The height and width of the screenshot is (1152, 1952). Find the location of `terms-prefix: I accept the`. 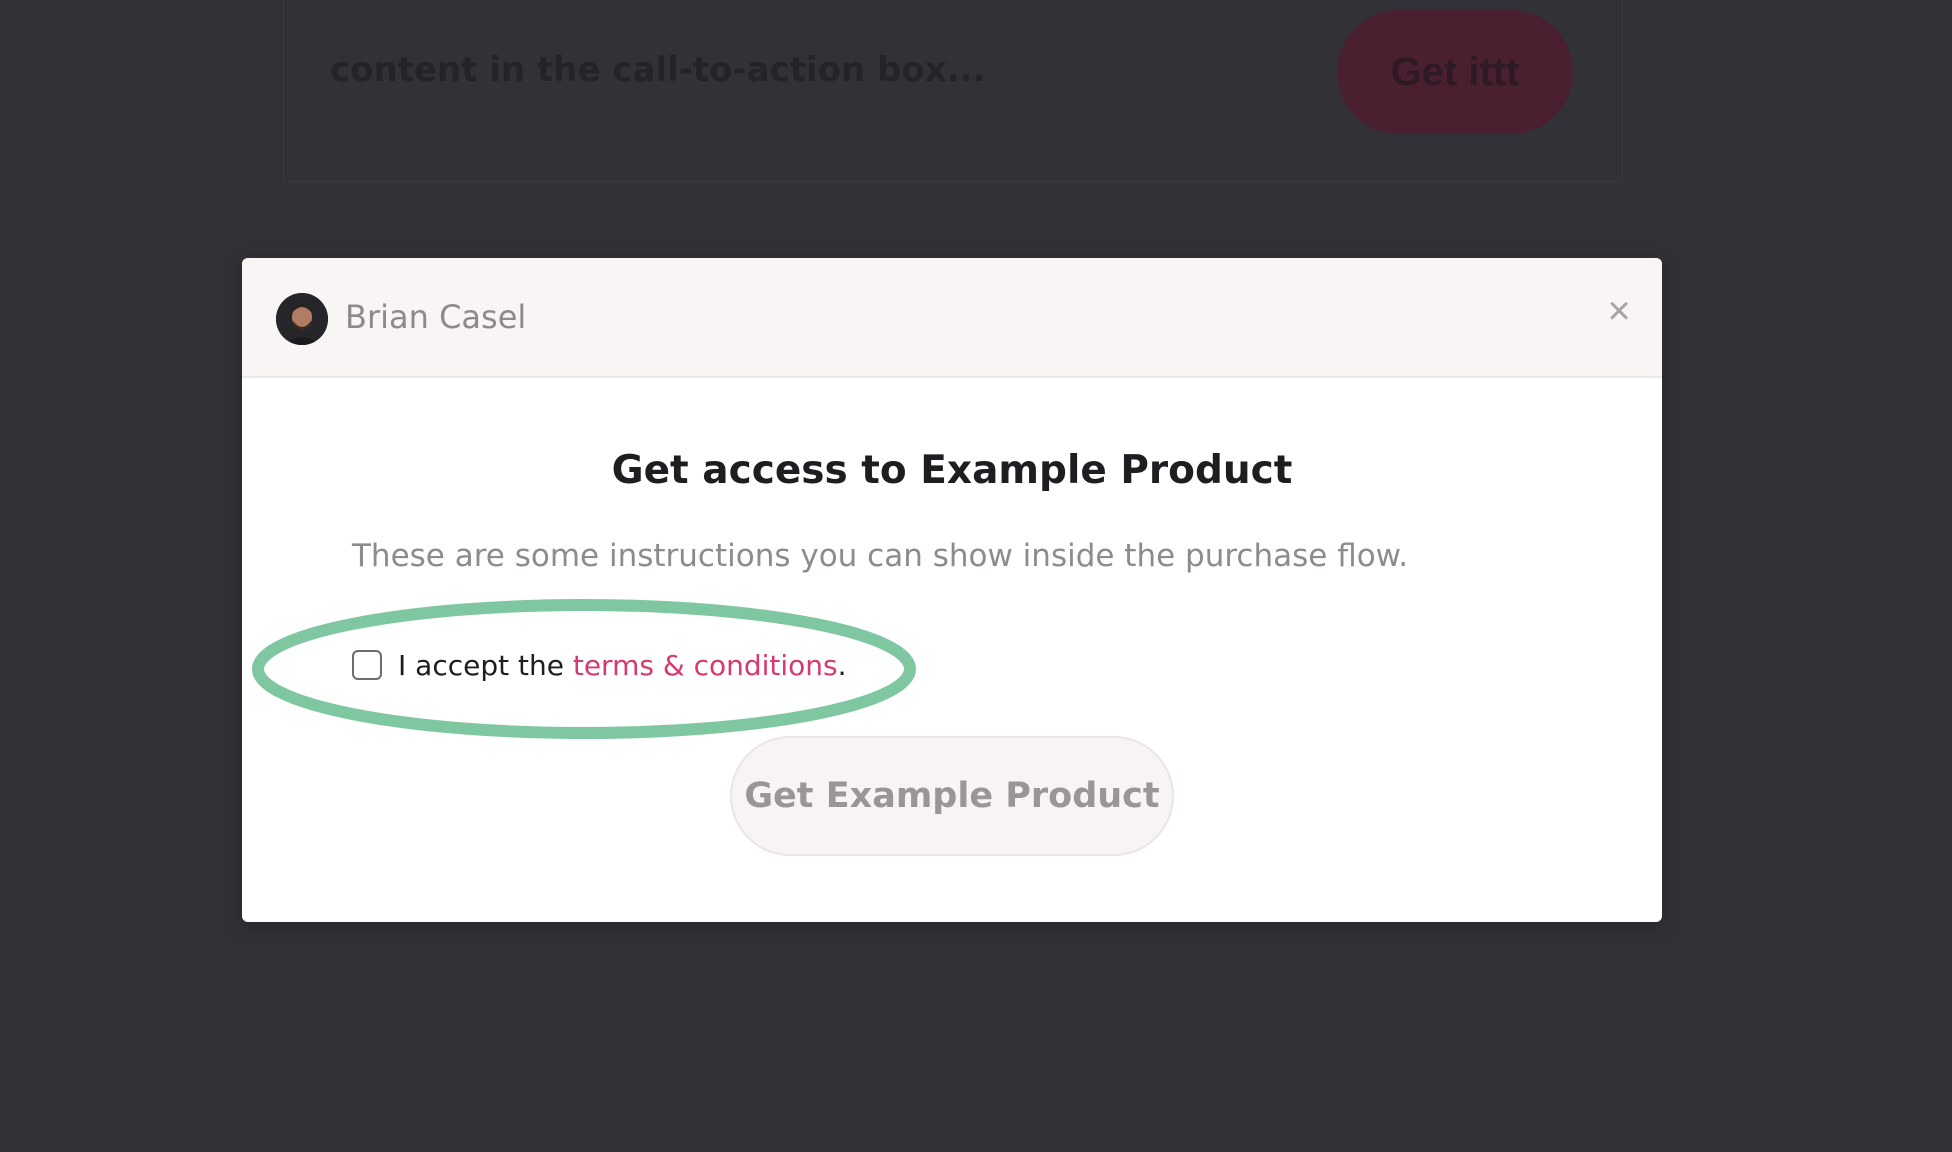

terms-prefix: I accept the is located at coordinates (485, 665).